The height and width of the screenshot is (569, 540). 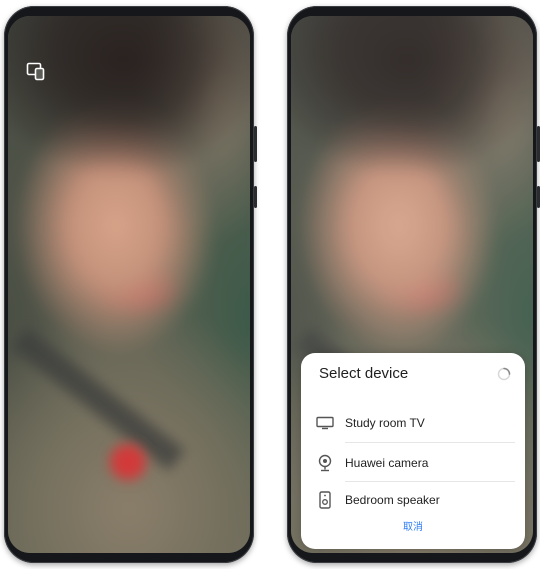 What do you see at coordinates (325, 423) in the screenshot?
I see `tv-icon` at bounding box center [325, 423].